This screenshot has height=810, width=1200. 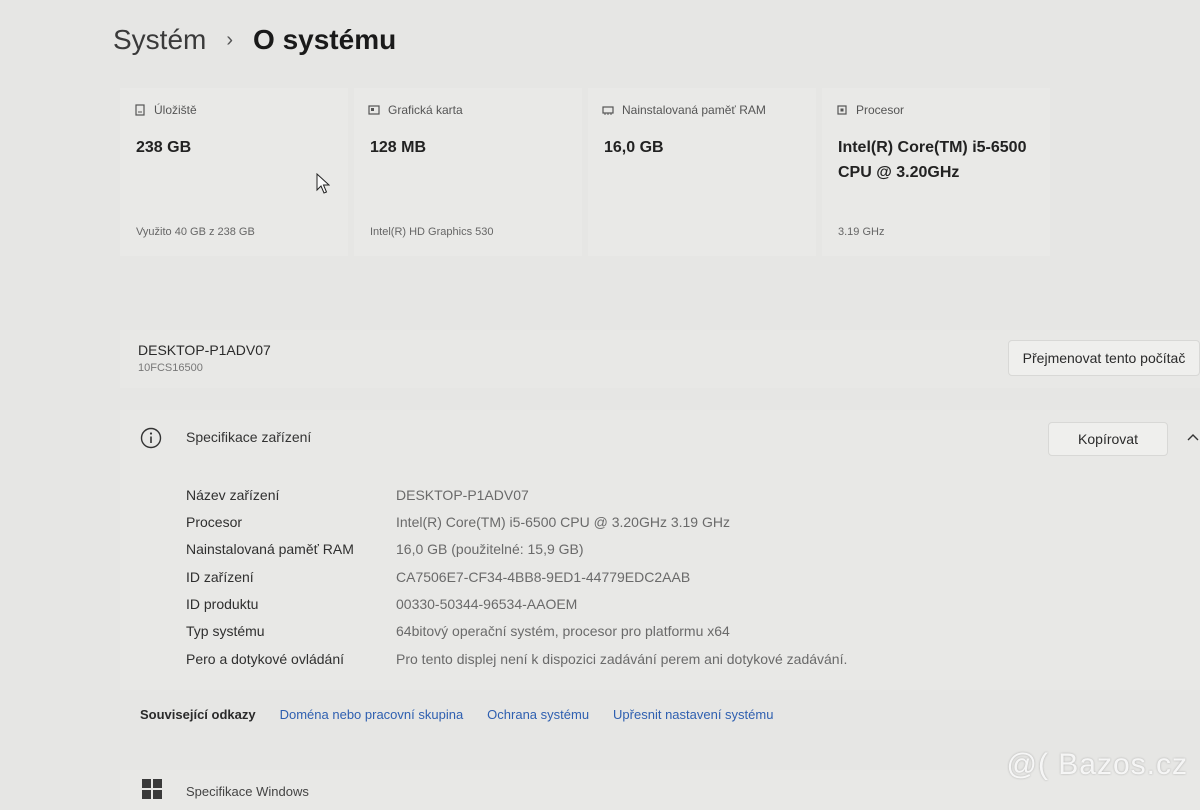 What do you see at coordinates (490, 549) in the screenshot?
I see `spec-value: 16,0 GB (použitelné: 15,9 GB)` at bounding box center [490, 549].